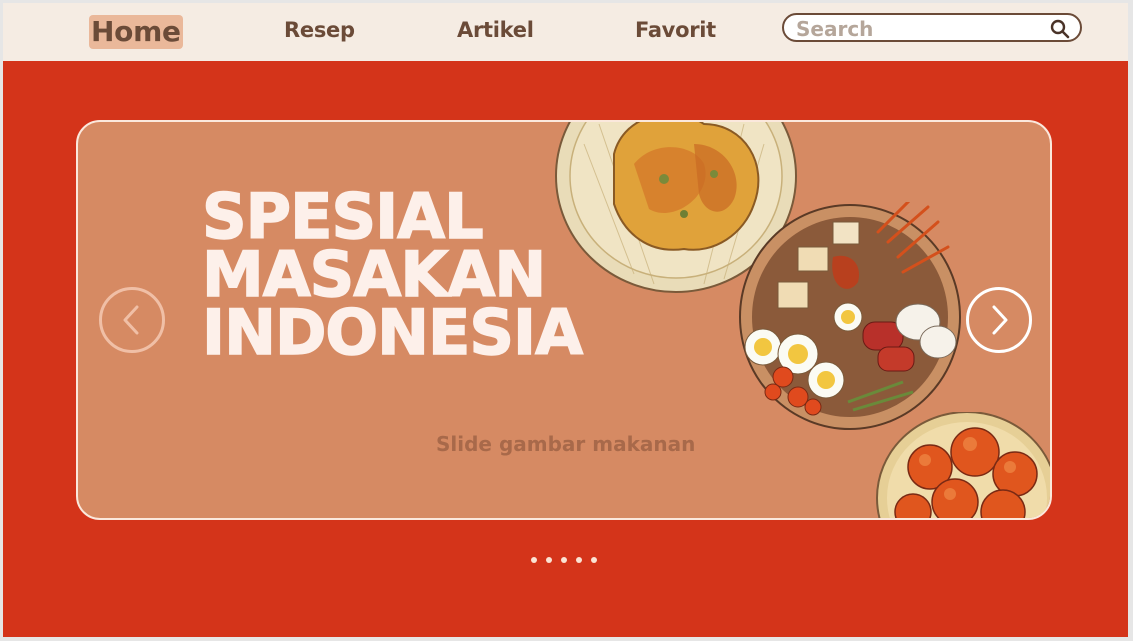  Describe the element at coordinates (1060, 29) in the screenshot. I see `search-icon` at that location.